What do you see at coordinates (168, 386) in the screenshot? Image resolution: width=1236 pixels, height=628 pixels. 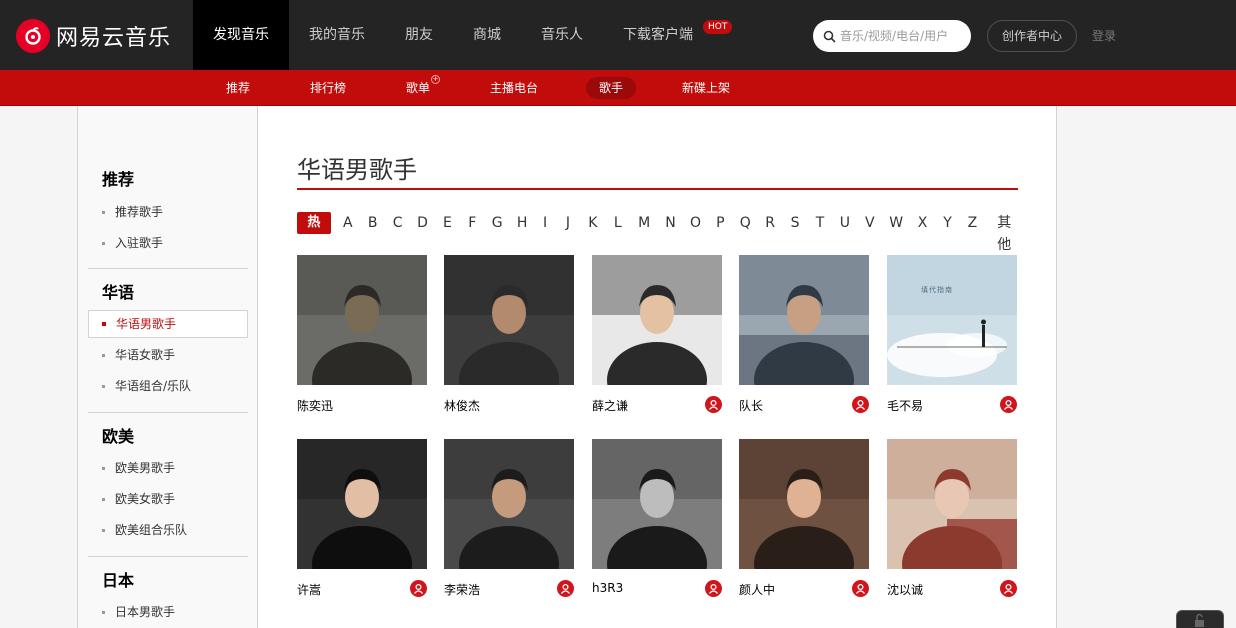 I see `sidebar-item-chinese-band: 华语组合/乐队` at bounding box center [168, 386].